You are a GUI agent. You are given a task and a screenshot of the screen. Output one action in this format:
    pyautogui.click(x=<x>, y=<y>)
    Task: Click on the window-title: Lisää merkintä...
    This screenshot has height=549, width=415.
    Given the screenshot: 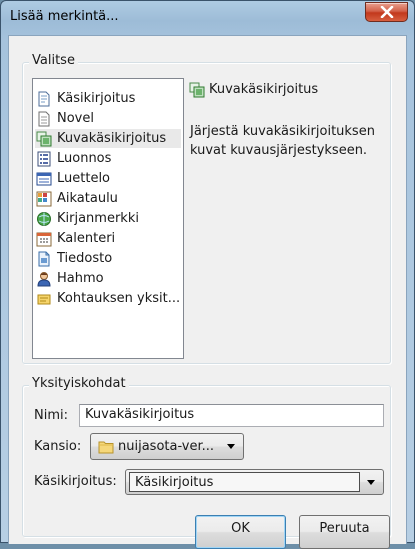 What is the action you would take?
    pyautogui.click(x=64, y=16)
    